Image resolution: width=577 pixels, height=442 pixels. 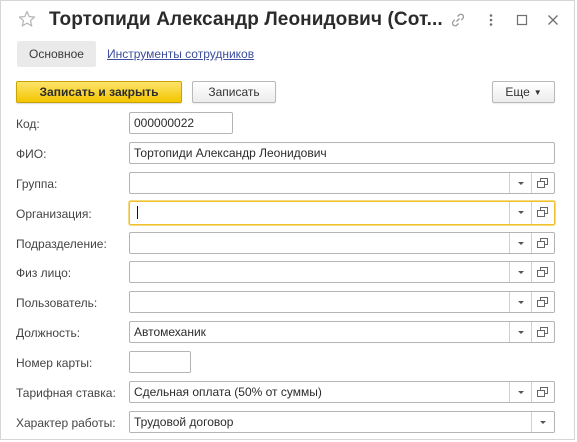 What do you see at coordinates (542, 183) in the screenshot?
I see `group-open-icon` at bounding box center [542, 183].